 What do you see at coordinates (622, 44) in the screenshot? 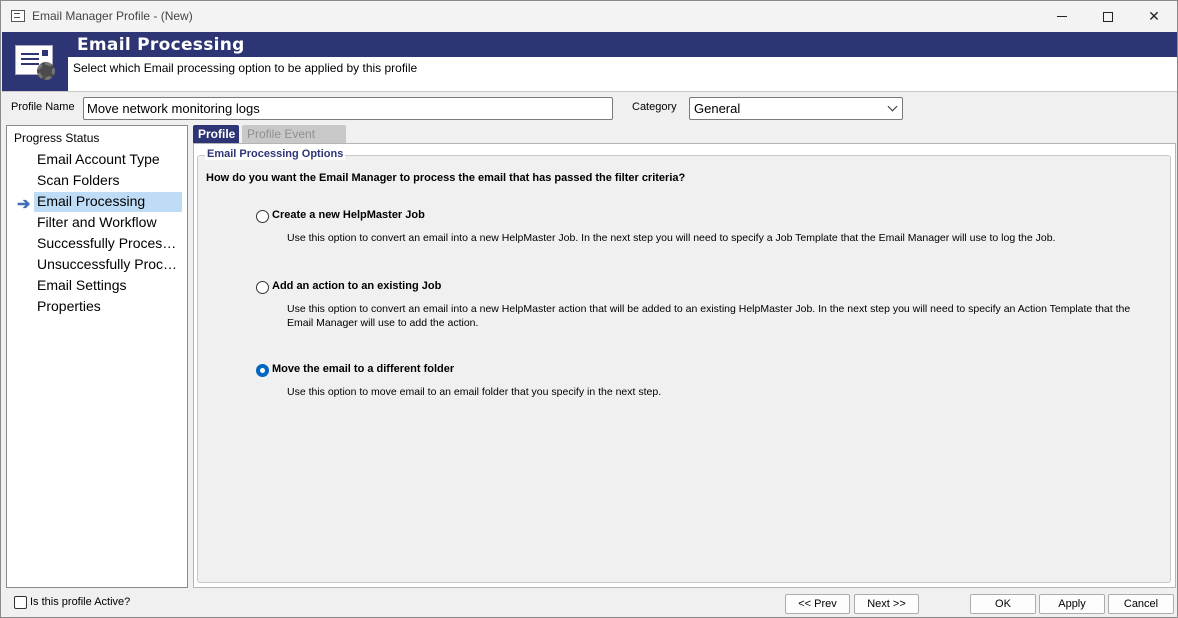
I see `banner-title-bar: Email Processing` at bounding box center [622, 44].